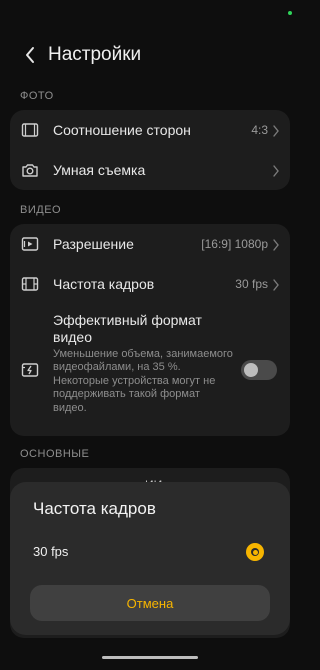 The height and width of the screenshot is (670, 320). What do you see at coordinates (30, 370) in the screenshot?
I see `video-format-icon` at bounding box center [30, 370].